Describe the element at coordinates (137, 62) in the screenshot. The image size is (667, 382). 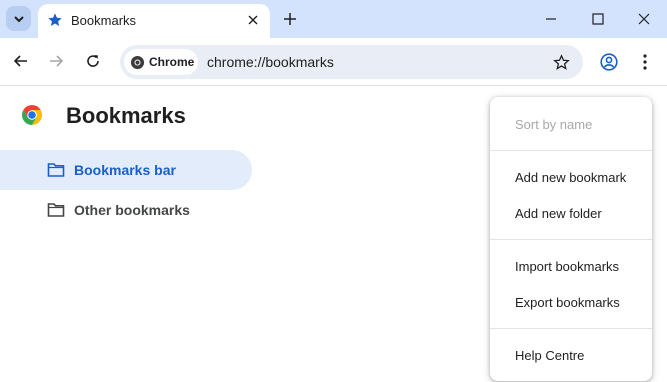
I see `chrome-icon` at that location.